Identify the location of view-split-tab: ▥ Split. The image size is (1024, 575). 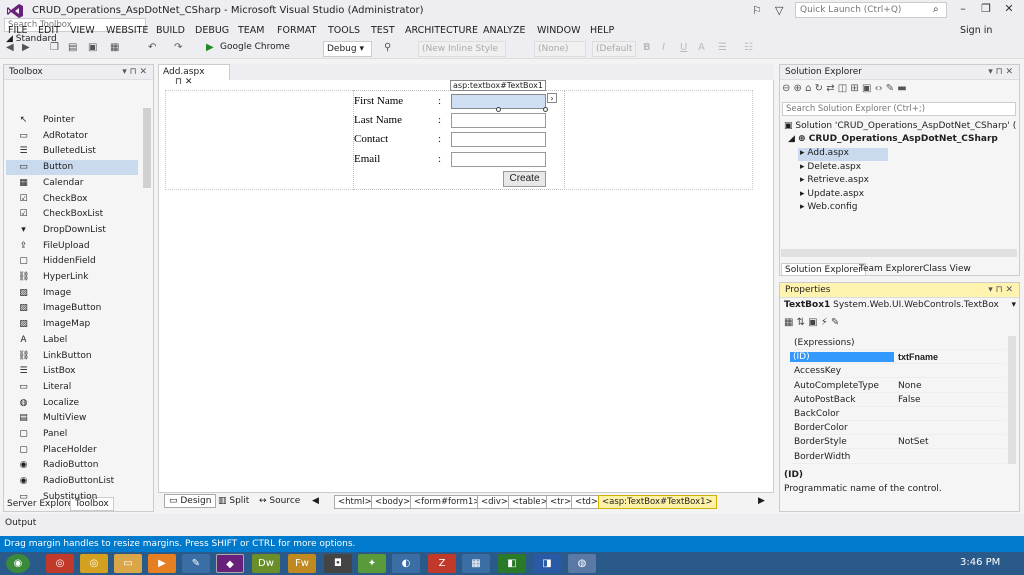
(233, 501).